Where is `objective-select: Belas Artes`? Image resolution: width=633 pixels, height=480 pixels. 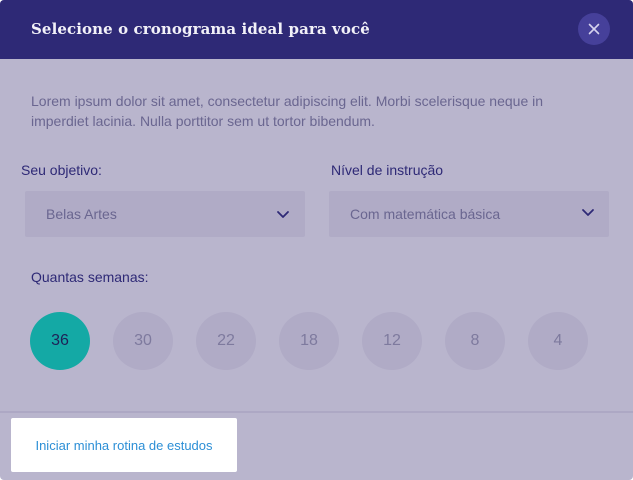 objective-select: Belas Artes is located at coordinates (165, 214).